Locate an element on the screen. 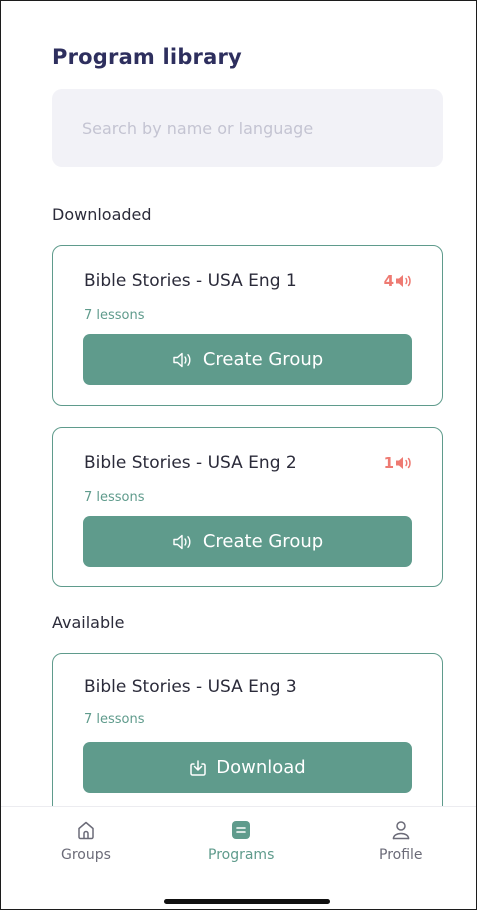  download-button: Download is located at coordinates (247, 767).